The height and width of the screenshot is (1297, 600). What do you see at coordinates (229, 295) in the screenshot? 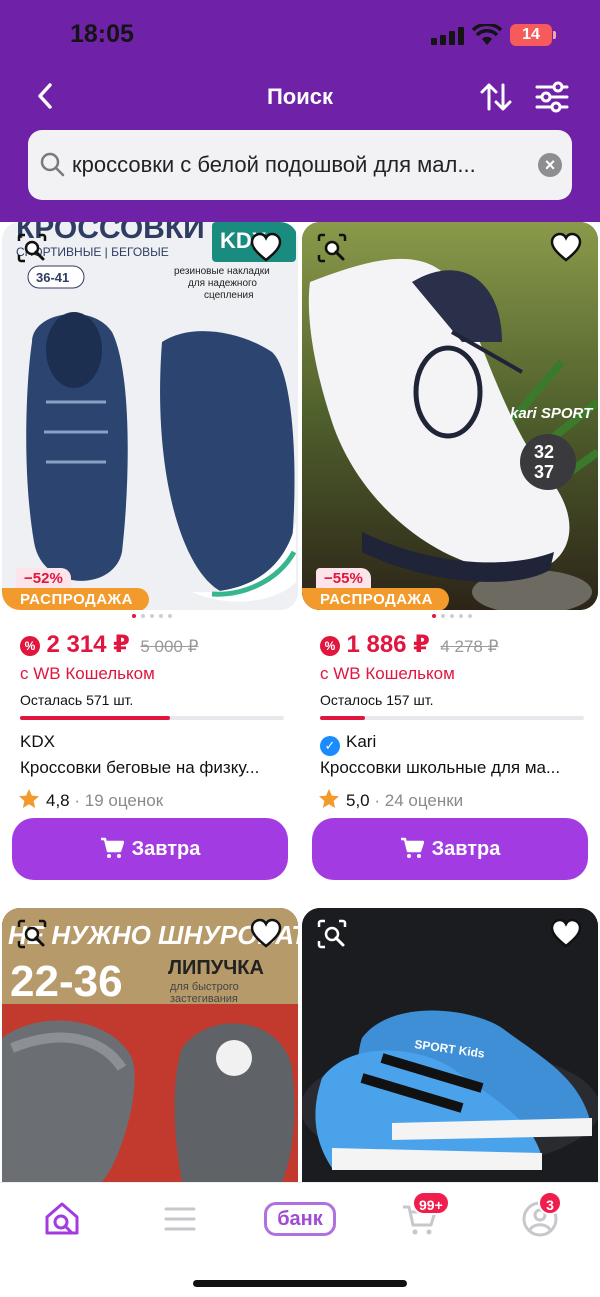
I see `svg-text: сцепления` at bounding box center [229, 295].